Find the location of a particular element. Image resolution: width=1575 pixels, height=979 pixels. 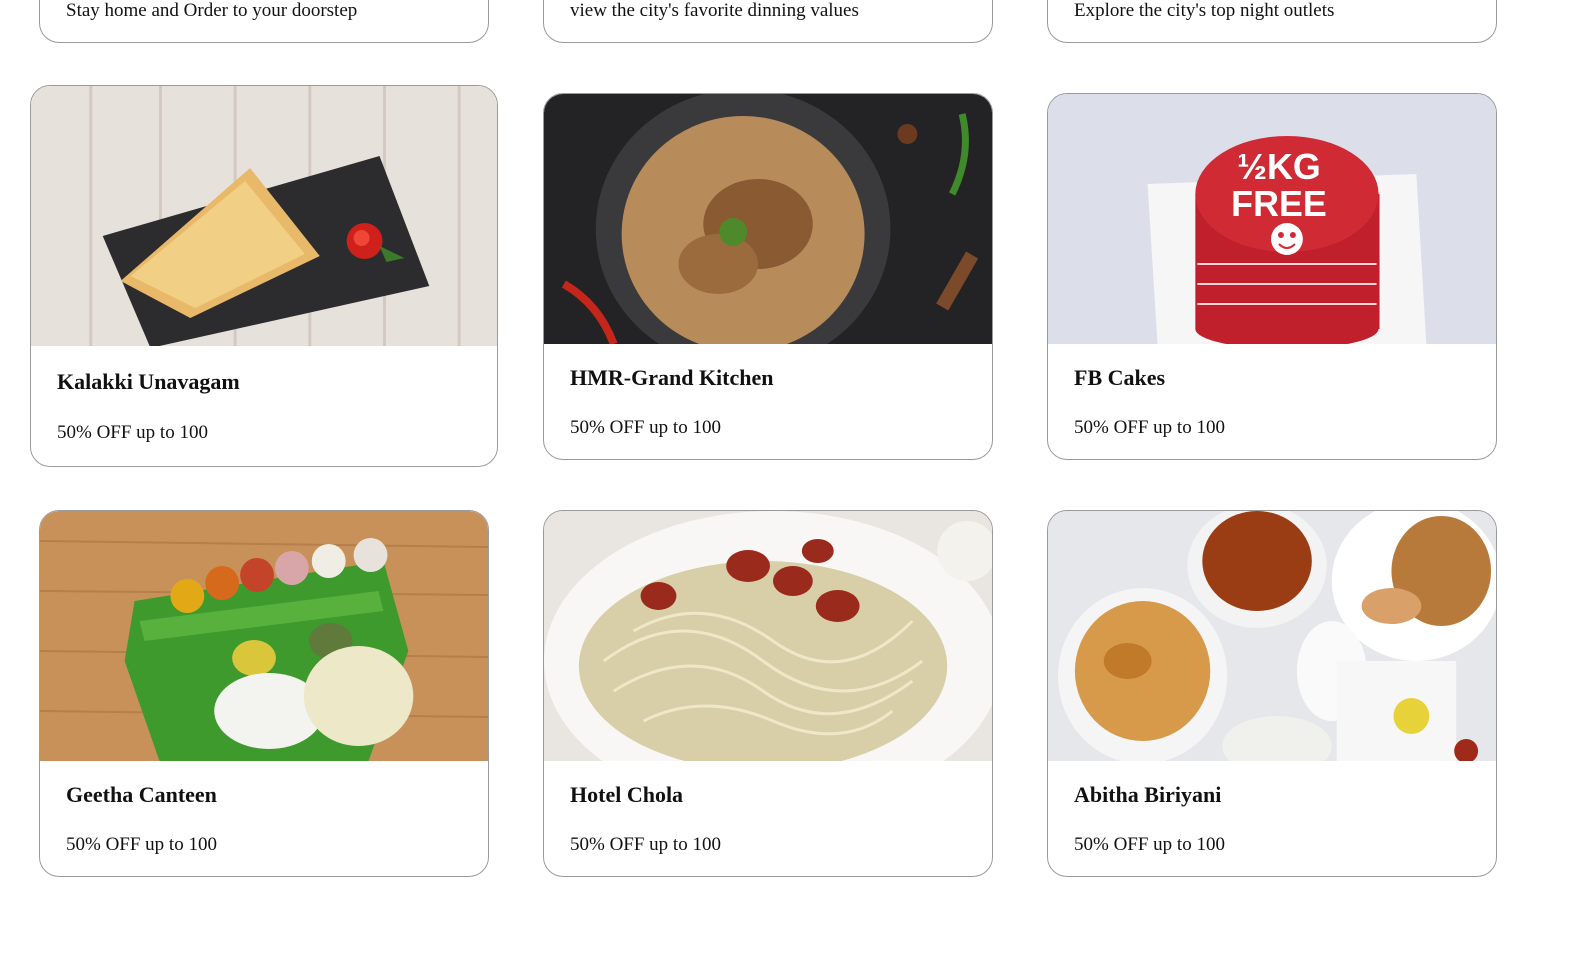

cake-text-half-kg: ½KG is located at coordinates (1279, 166).